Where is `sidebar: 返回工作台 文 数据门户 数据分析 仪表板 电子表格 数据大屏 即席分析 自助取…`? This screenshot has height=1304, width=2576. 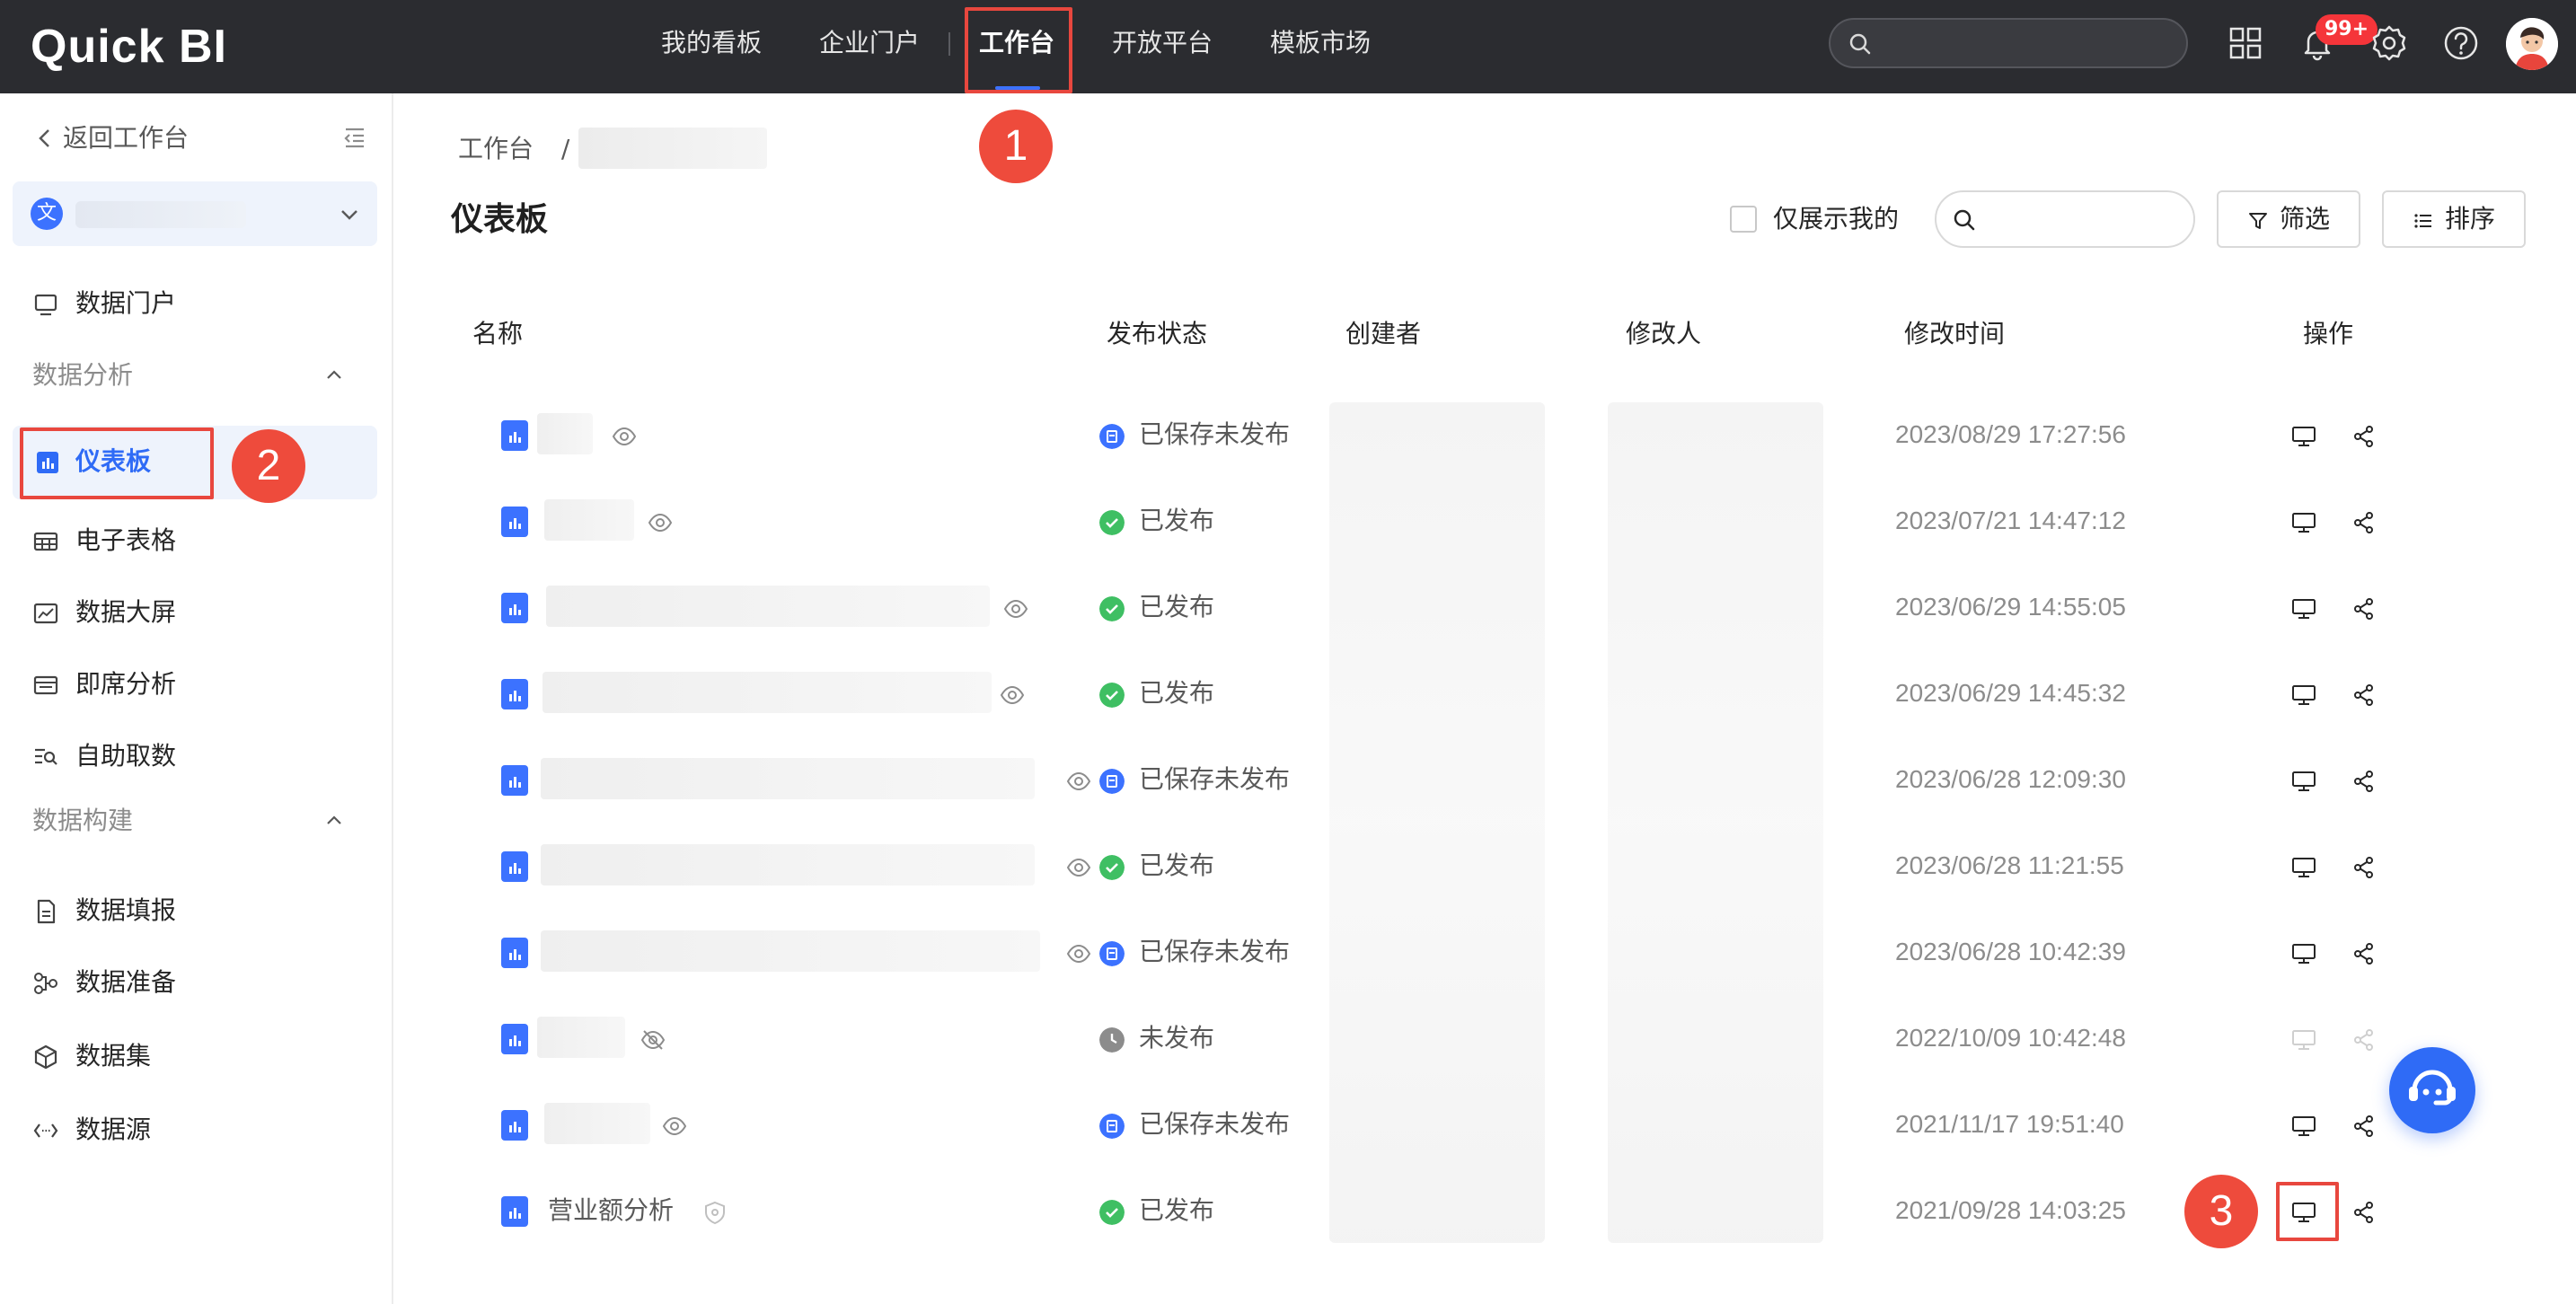 sidebar: 返回工作台 文 数据门户 数据分析 仪表板 电子表格 数据大屏 即席分析 自助取… is located at coordinates (196, 698).